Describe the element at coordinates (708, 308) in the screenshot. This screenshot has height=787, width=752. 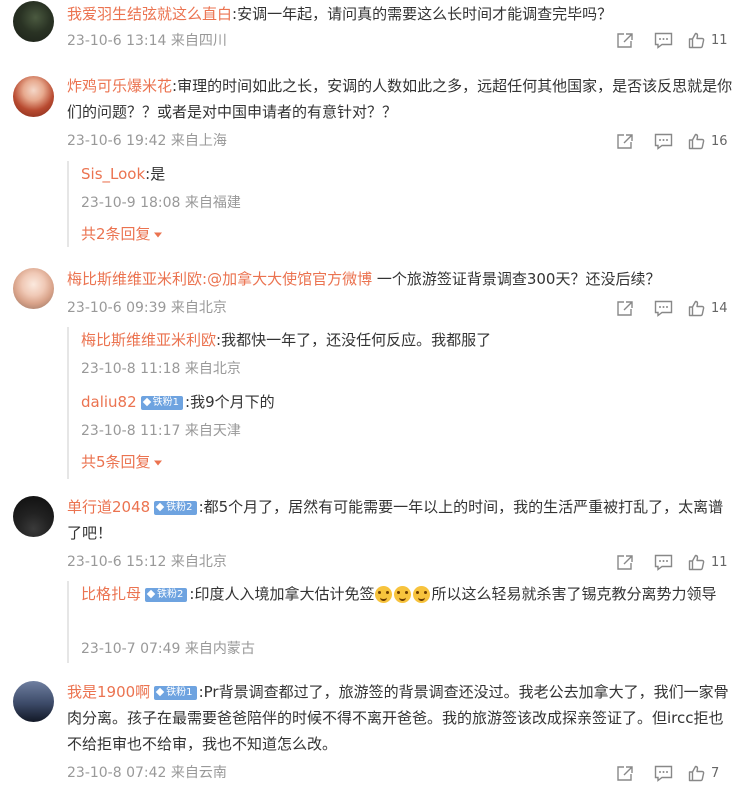
I see `like-button: 14` at that location.